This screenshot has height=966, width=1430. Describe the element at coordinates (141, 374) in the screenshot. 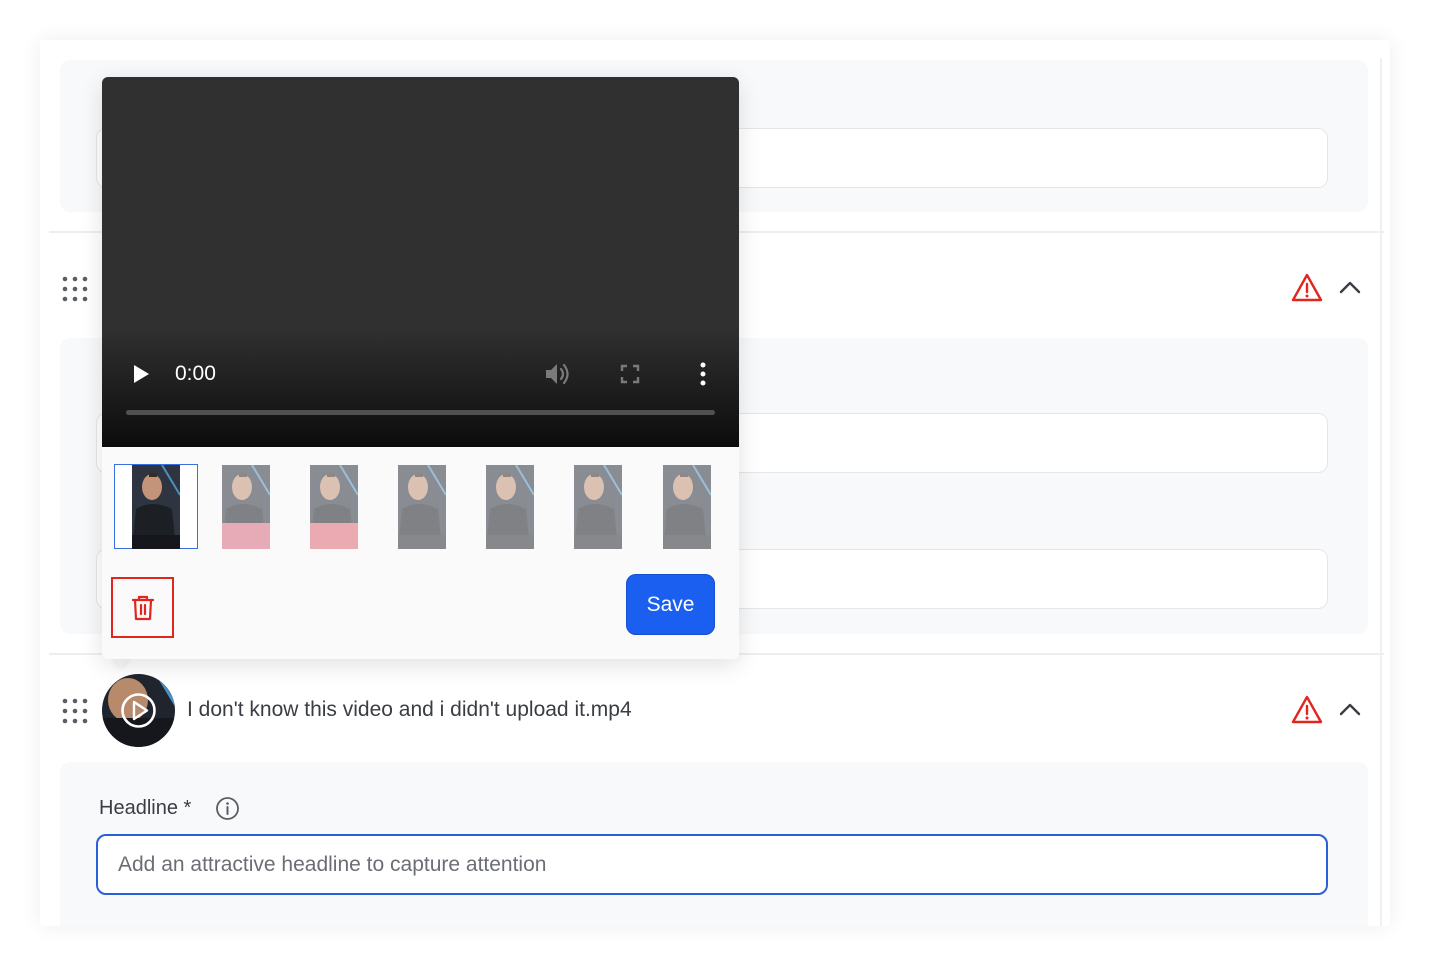

I see `play-icon` at that location.